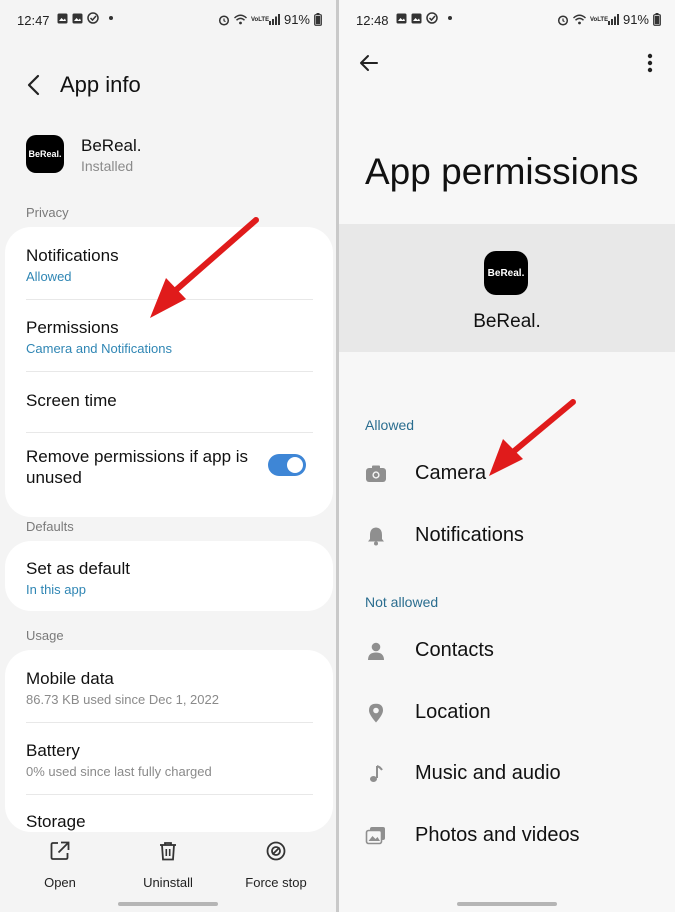 The height and width of the screenshot is (912, 675). I want to click on app-name: BeReal., so click(507, 321).